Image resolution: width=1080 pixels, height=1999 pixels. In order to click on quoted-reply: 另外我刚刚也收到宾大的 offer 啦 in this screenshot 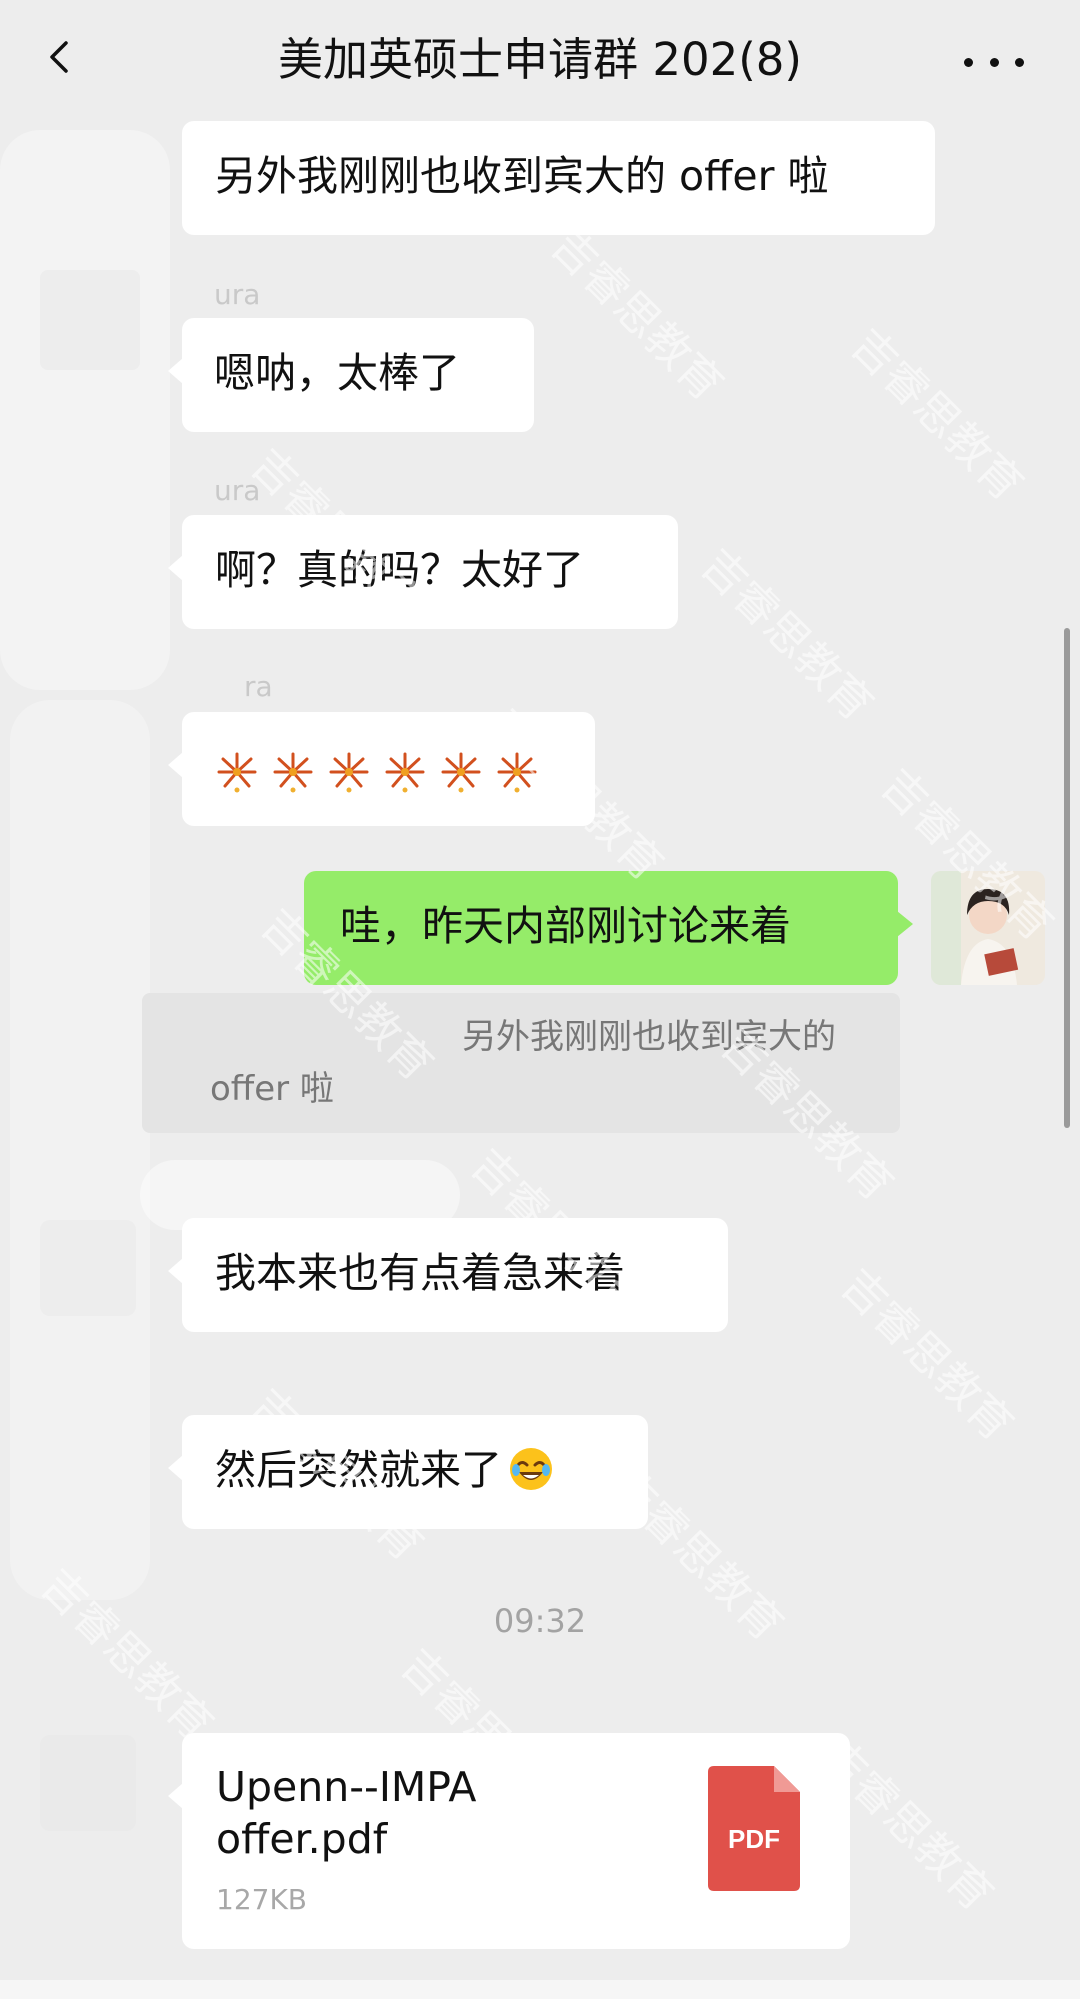, I will do `click(521, 1063)`.